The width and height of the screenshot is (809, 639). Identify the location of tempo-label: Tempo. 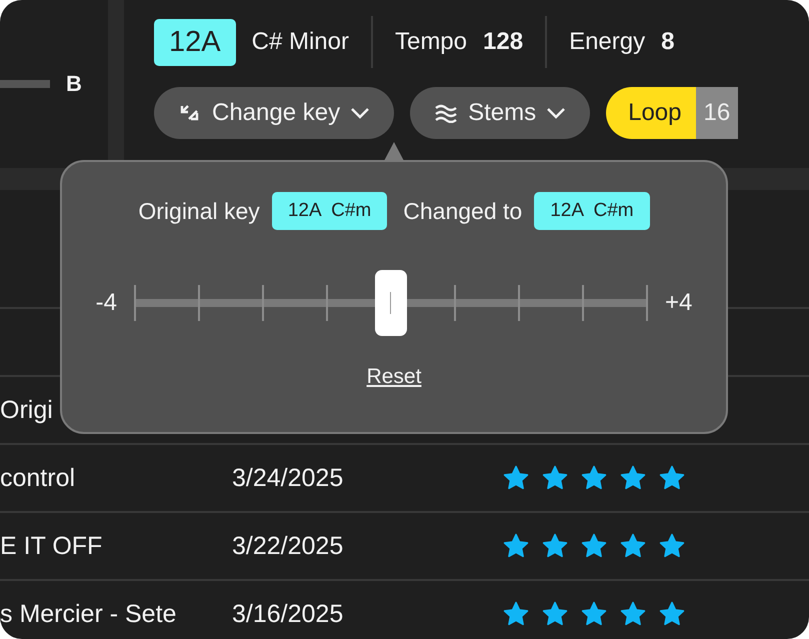
(431, 42).